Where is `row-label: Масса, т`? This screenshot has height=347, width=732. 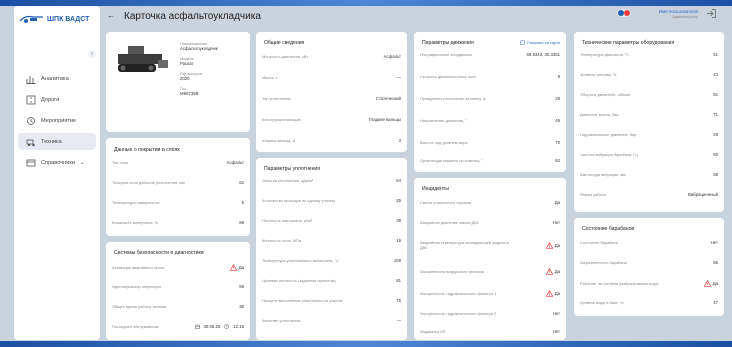
row-label: Масса, т is located at coordinates (270, 77).